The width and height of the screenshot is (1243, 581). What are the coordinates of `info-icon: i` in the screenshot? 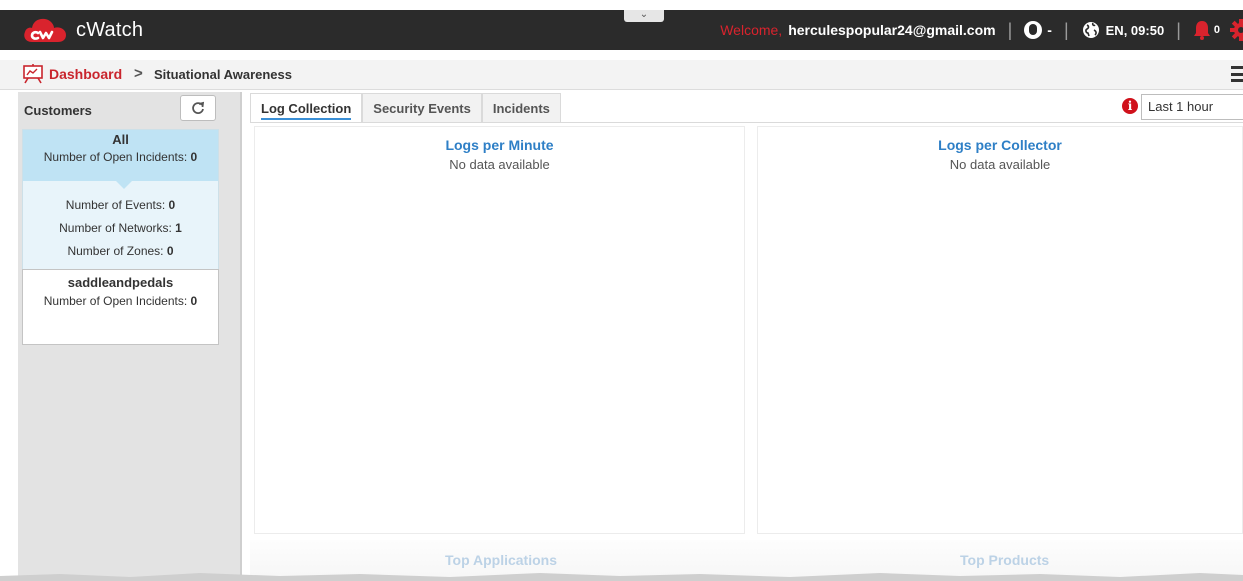 It's located at (1130, 106).